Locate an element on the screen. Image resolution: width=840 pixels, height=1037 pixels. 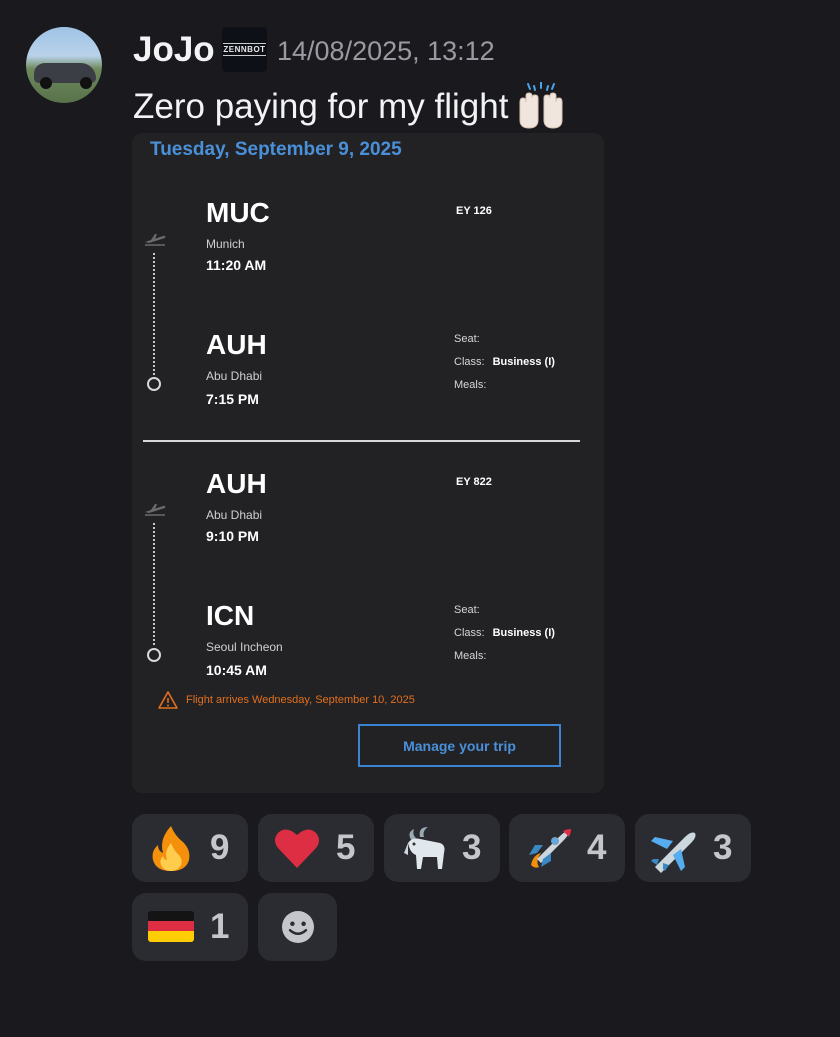
arrival-city: Abu Dhabi is located at coordinates (234, 376).